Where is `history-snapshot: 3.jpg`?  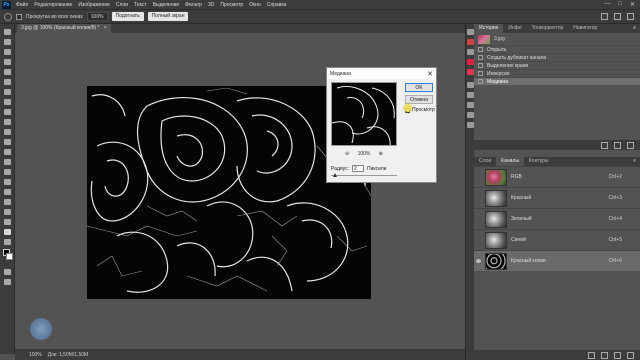
history-snapshot: 3.jpg is located at coordinates (557, 39).